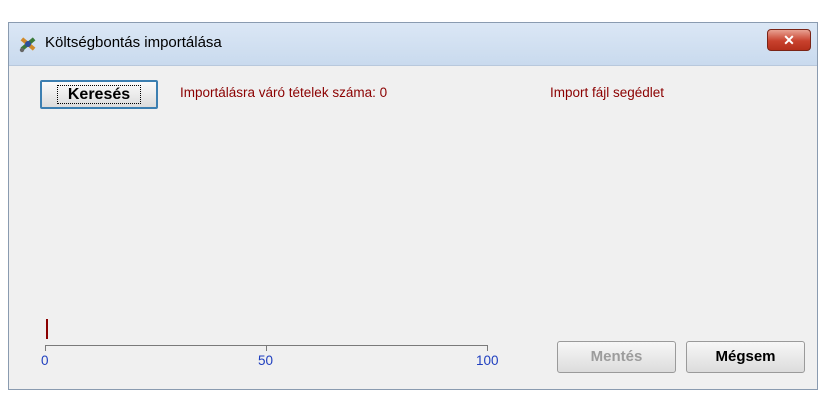  I want to click on cancel-button-label: Mégsem, so click(745, 356).